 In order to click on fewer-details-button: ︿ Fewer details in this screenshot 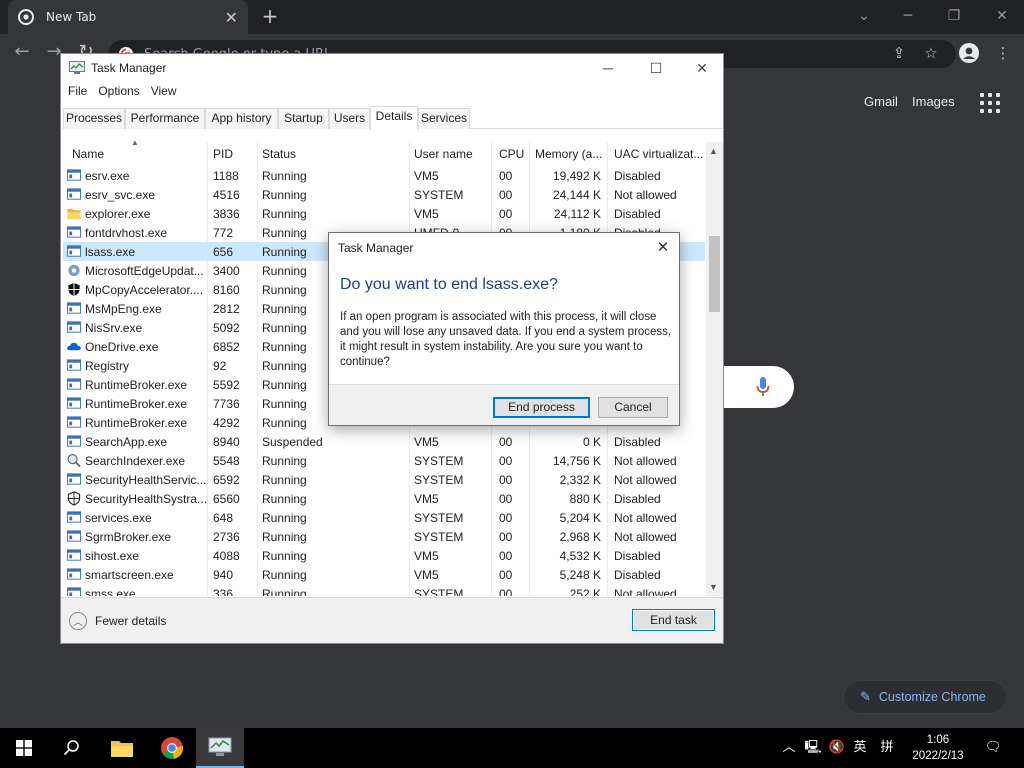, I will do `click(117, 621)`.